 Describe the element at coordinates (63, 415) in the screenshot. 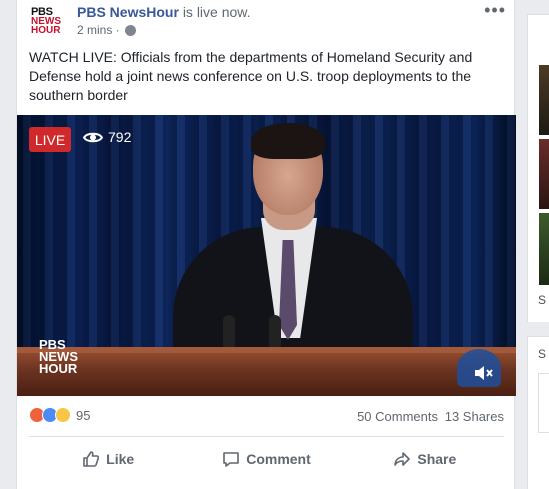

I see `sad-reaction-icon` at that location.